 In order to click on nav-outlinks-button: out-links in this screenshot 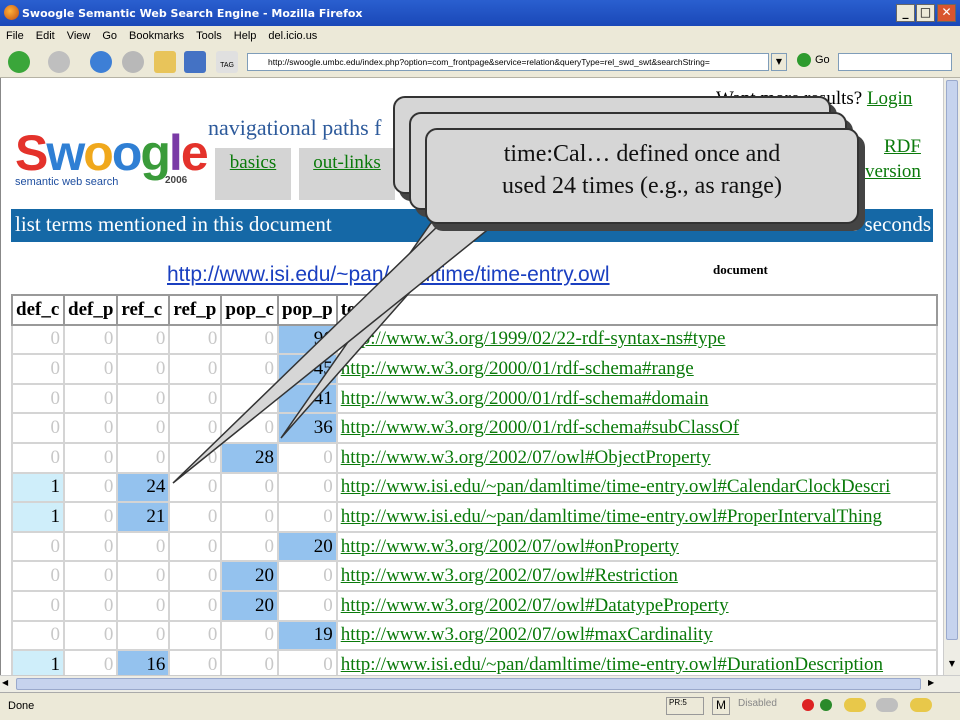, I will do `click(347, 174)`.